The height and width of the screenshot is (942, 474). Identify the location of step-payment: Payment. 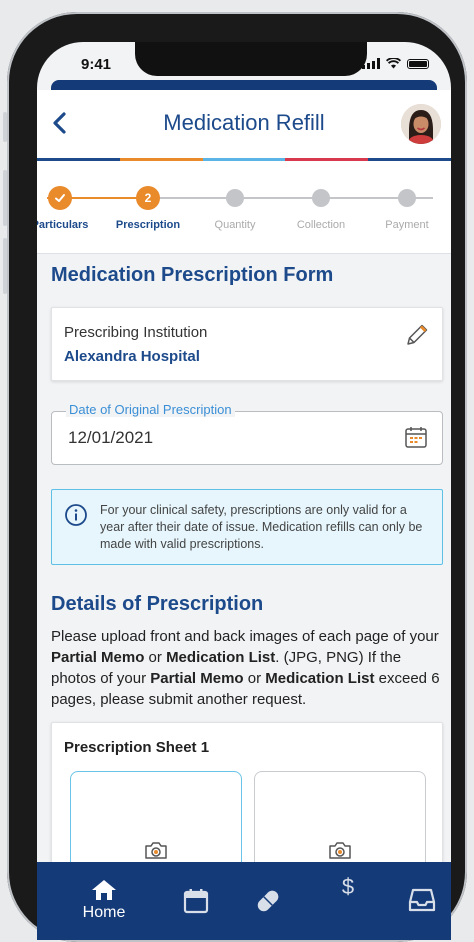
(404, 208).